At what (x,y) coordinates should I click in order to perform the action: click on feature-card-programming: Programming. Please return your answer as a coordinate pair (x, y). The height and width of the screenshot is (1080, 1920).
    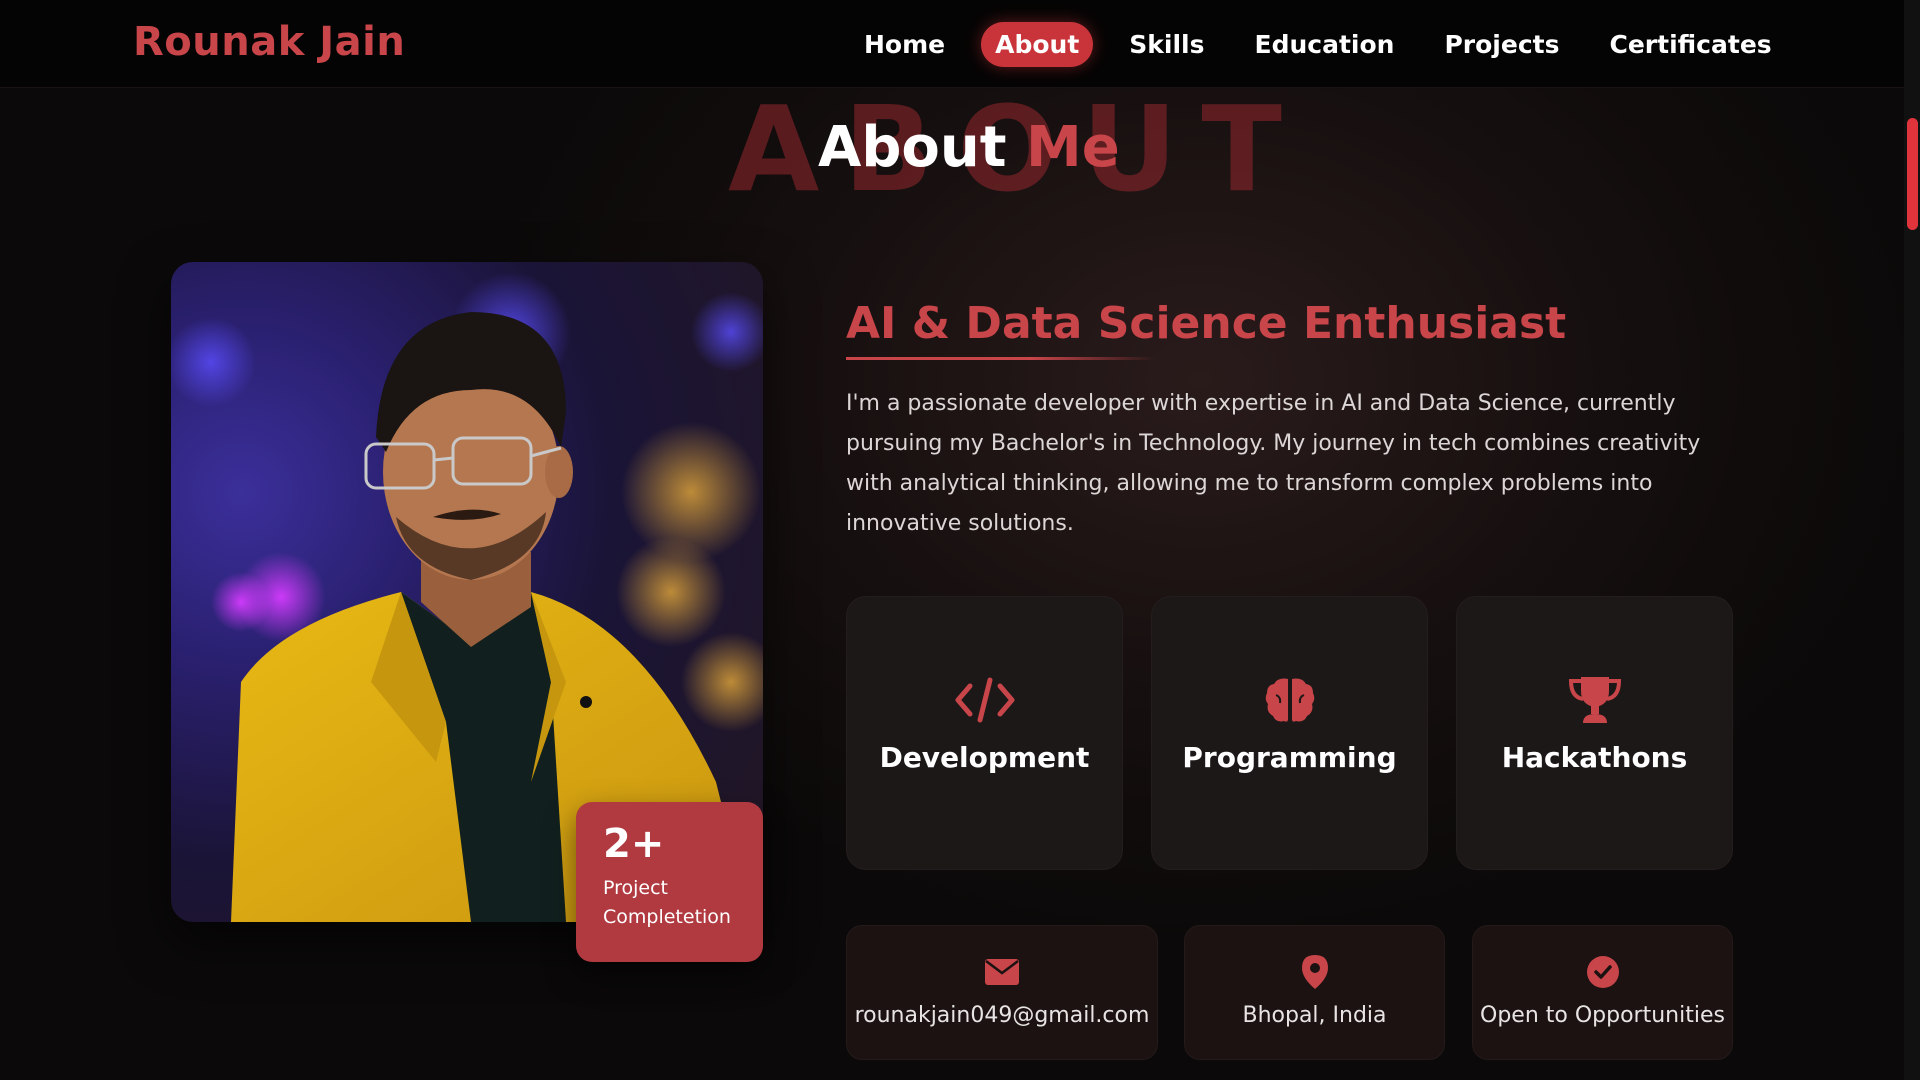
    Looking at the image, I should click on (1289, 733).